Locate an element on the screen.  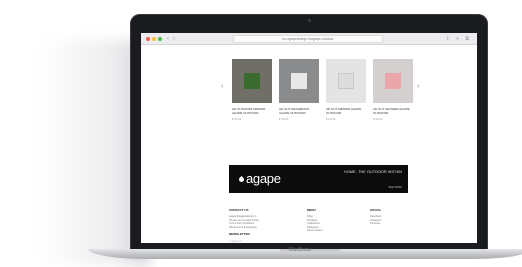
address-bar: eu.agapedesign.it/agape-outdoor is located at coordinates (308, 39).